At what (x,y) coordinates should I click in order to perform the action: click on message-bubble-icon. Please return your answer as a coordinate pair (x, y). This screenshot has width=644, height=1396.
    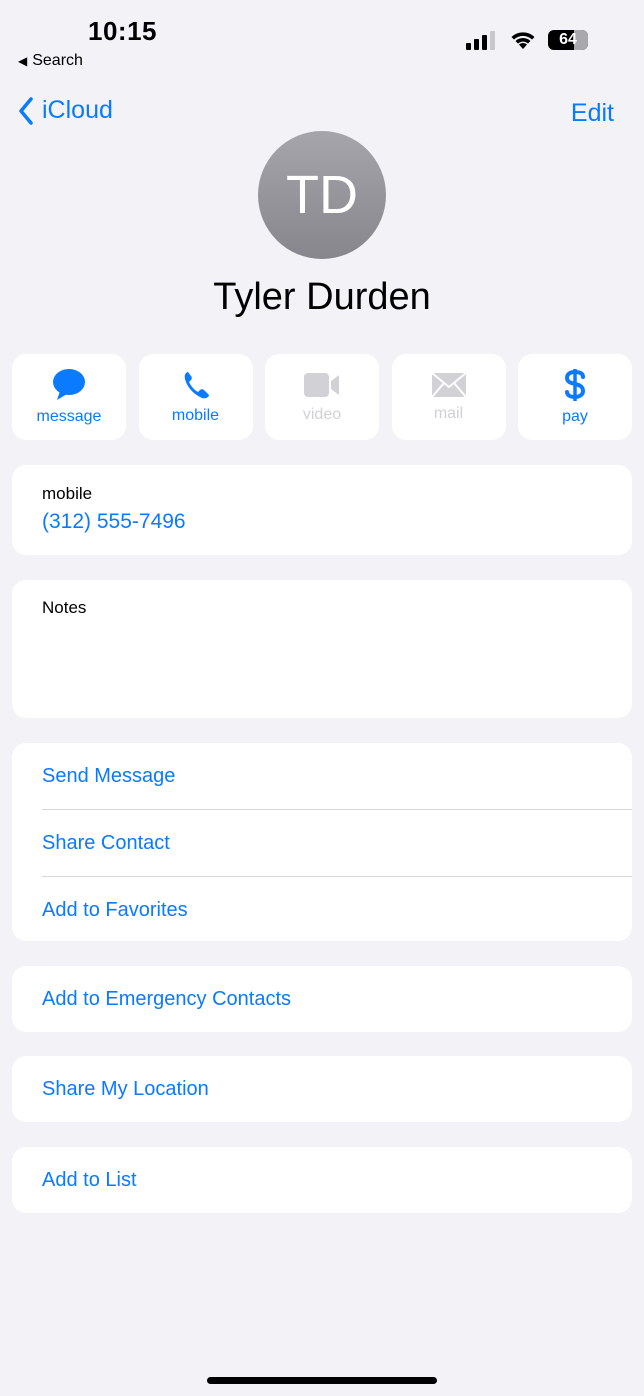
    Looking at the image, I should click on (69, 384).